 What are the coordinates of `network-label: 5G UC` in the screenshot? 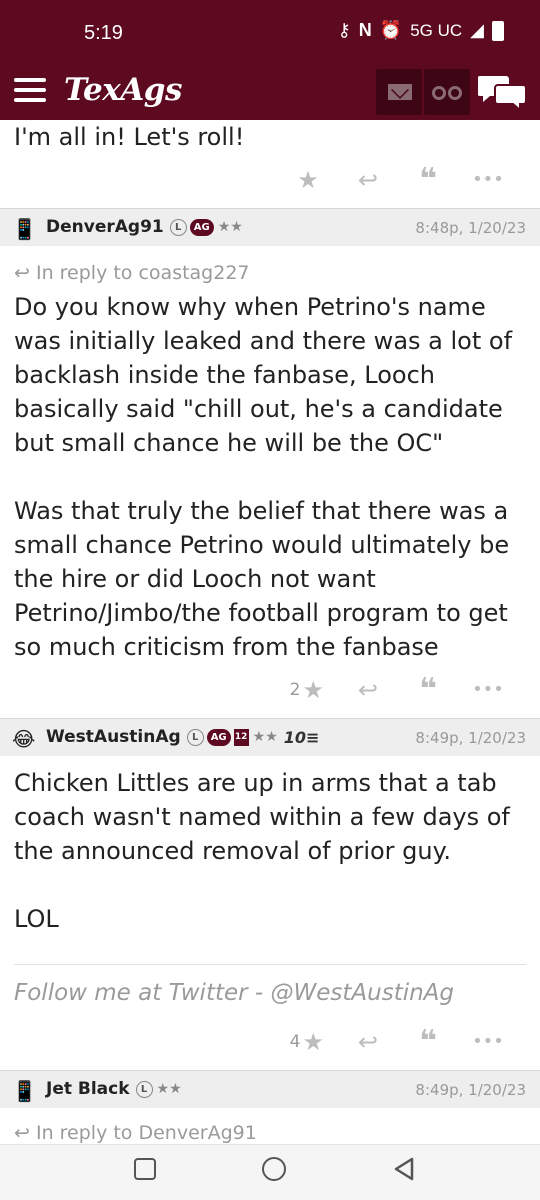 It's located at (436, 30).